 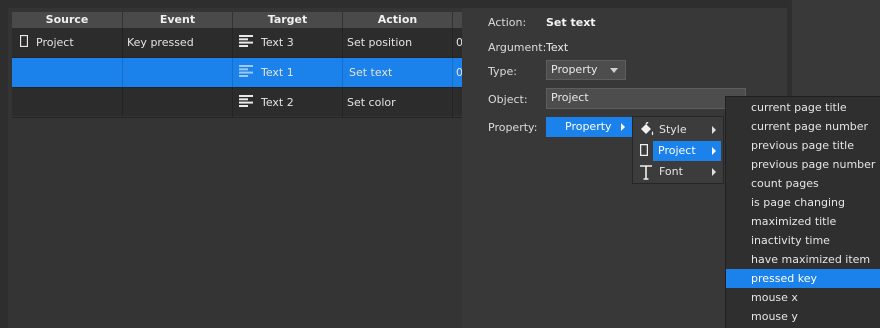 What do you see at coordinates (803, 278) in the screenshot?
I see `menu-item-pressed-key: pressed key` at bounding box center [803, 278].